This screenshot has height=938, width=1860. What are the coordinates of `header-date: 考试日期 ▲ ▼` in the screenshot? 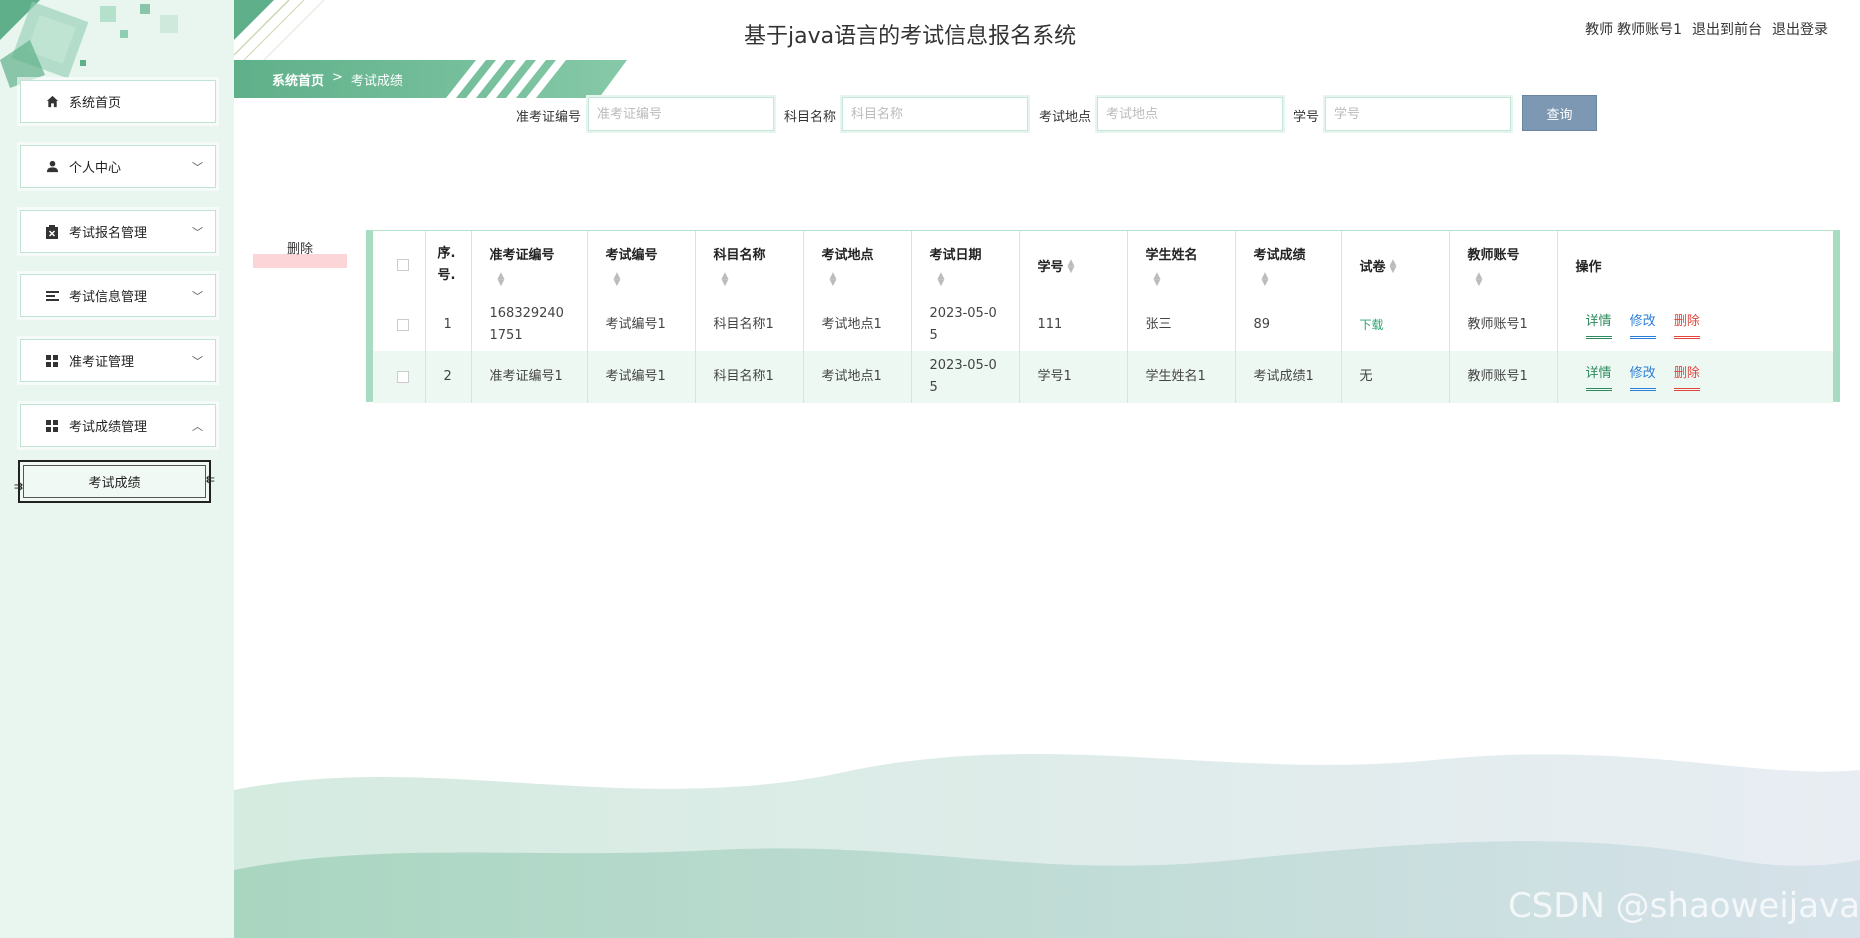 It's located at (965, 265).